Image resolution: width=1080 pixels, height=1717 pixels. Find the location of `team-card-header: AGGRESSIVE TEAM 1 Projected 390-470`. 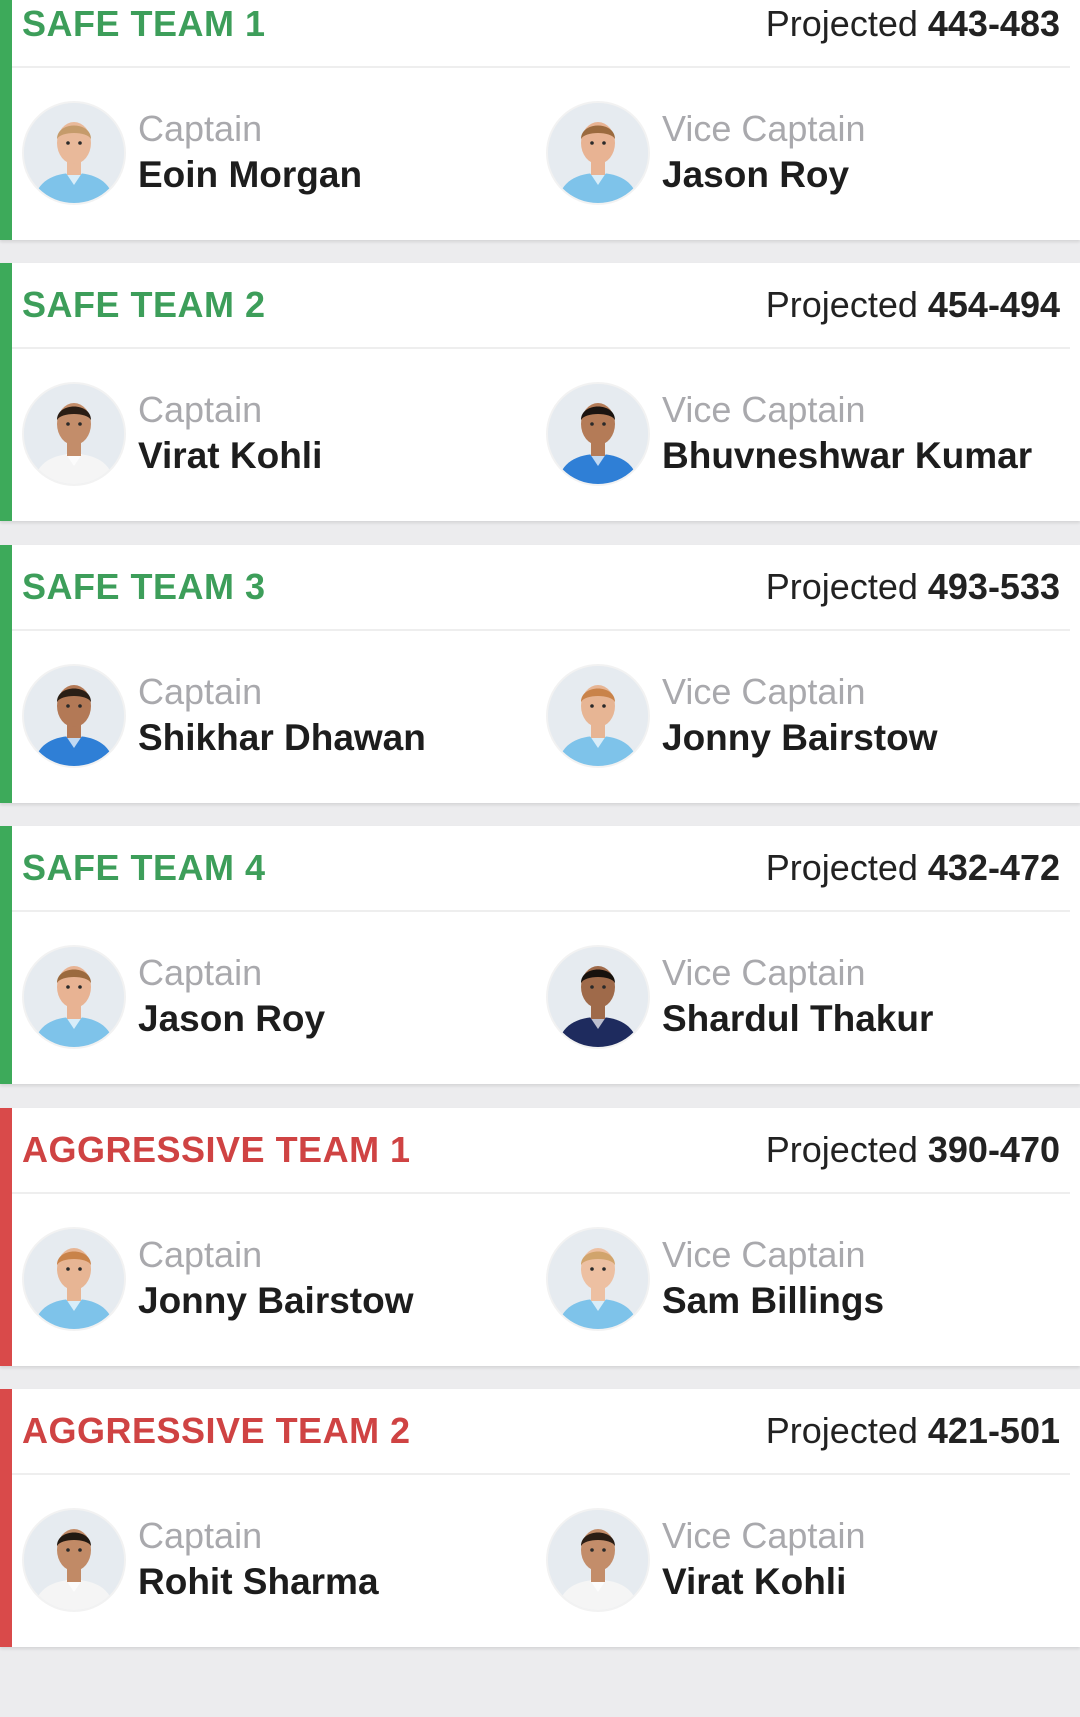

team-card-header: AGGRESSIVE TEAM 1 Projected 390-470 is located at coordinates (541, 1151).